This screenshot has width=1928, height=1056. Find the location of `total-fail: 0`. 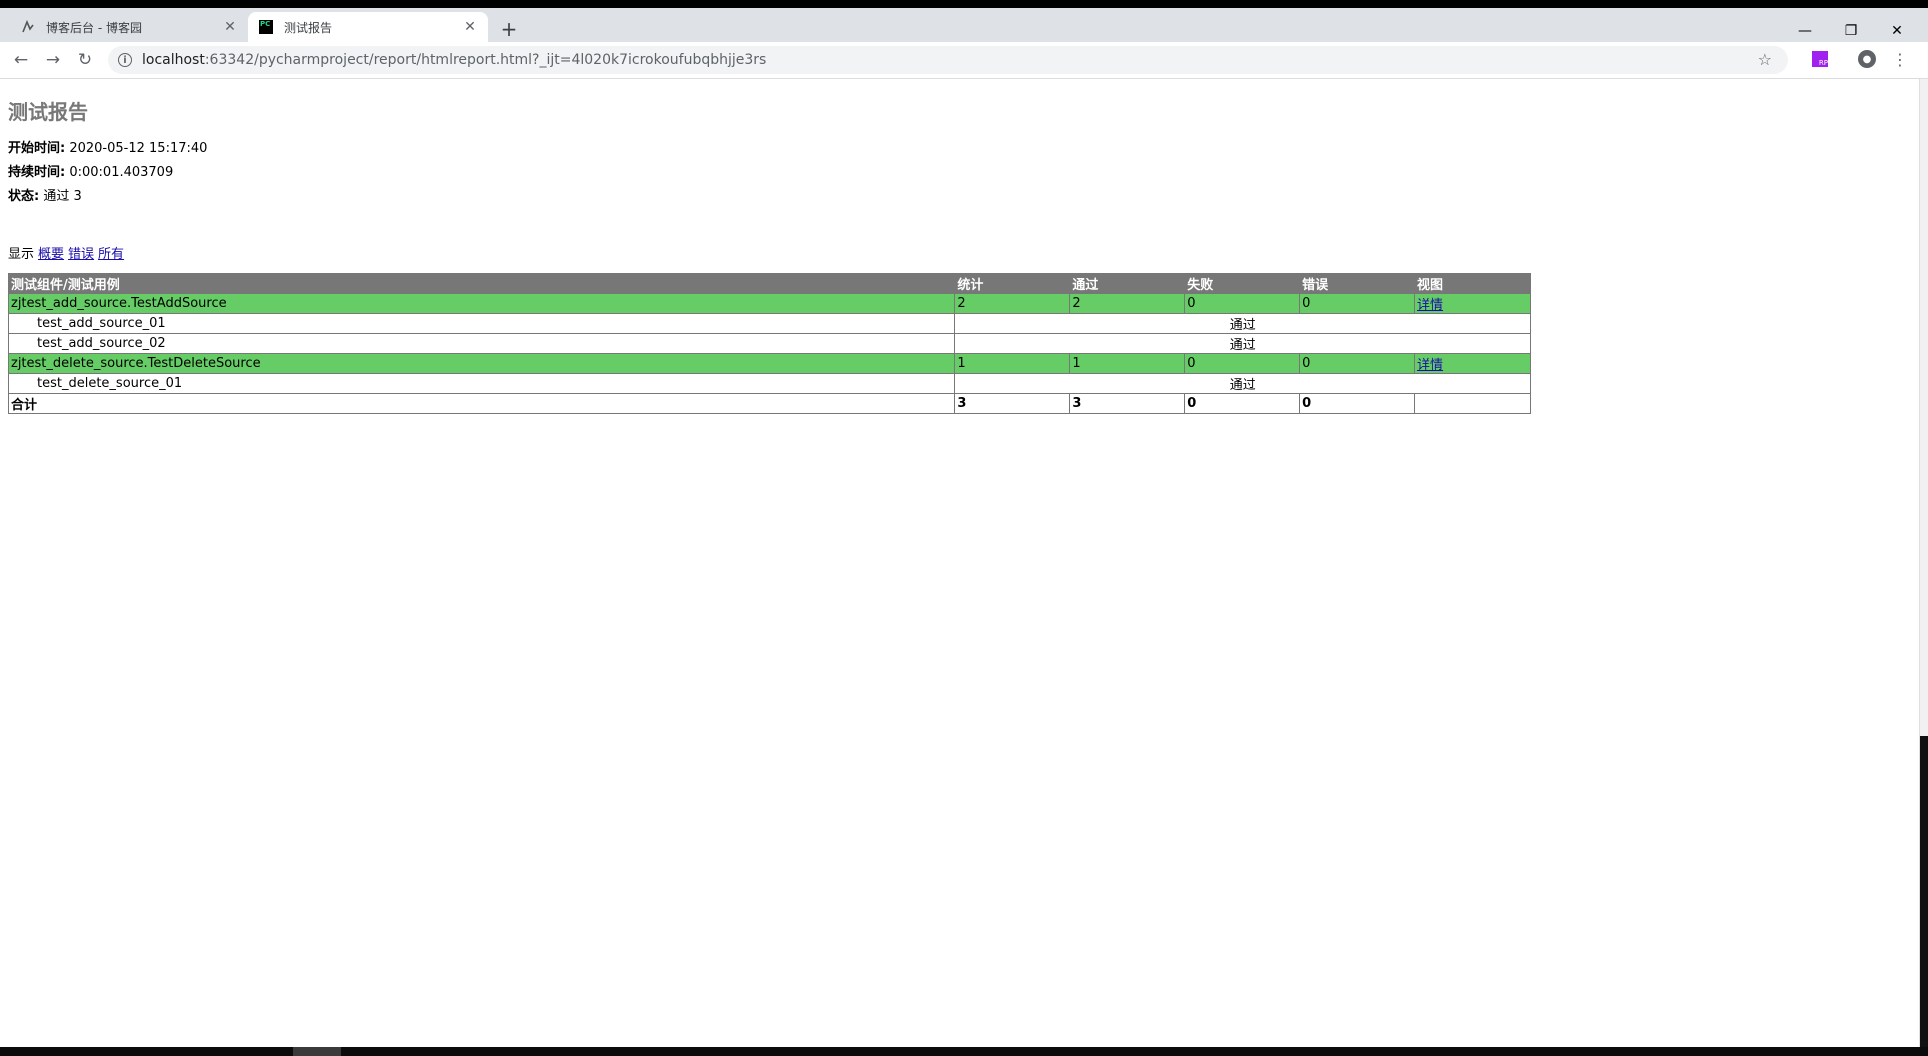

total-fail: 0 is located at coordinates (1242, 403).